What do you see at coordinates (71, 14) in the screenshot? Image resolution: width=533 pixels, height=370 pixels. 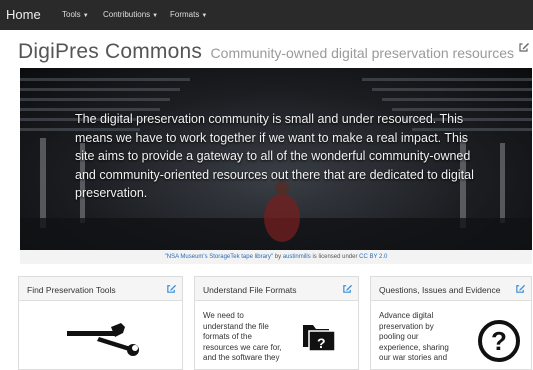 I see `nav-tools-label: Tools` at bounding box center [71, 14].